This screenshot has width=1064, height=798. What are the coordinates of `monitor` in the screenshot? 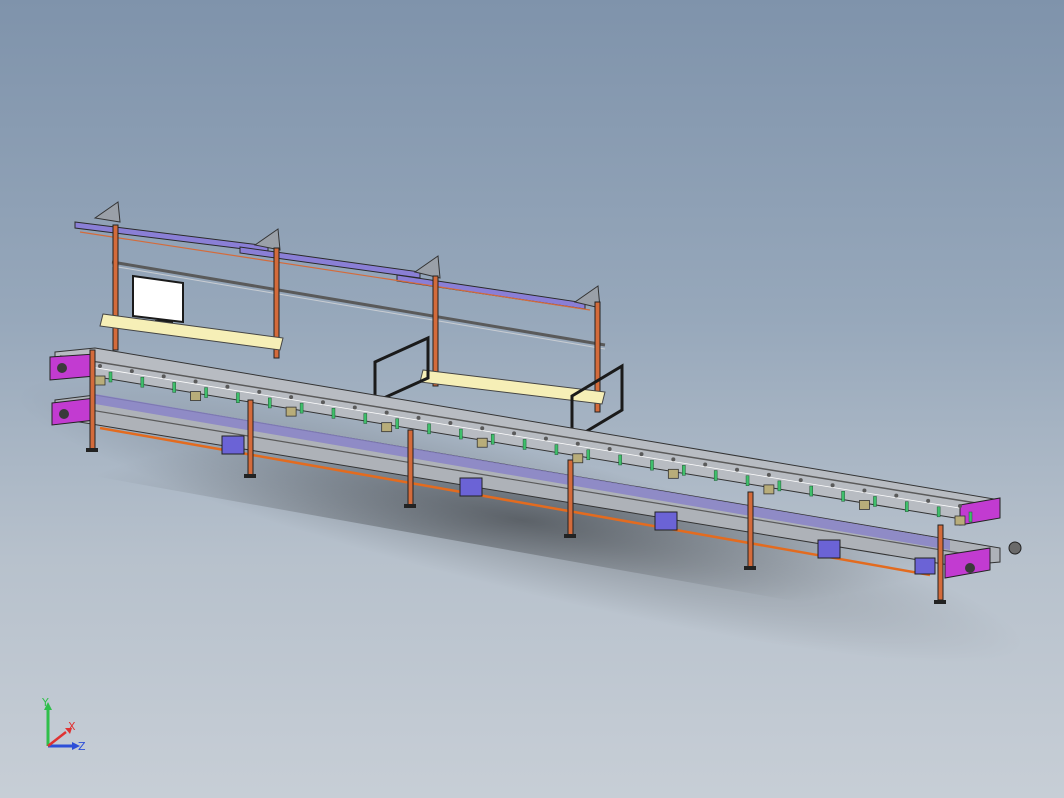 It's located at (158, 299).